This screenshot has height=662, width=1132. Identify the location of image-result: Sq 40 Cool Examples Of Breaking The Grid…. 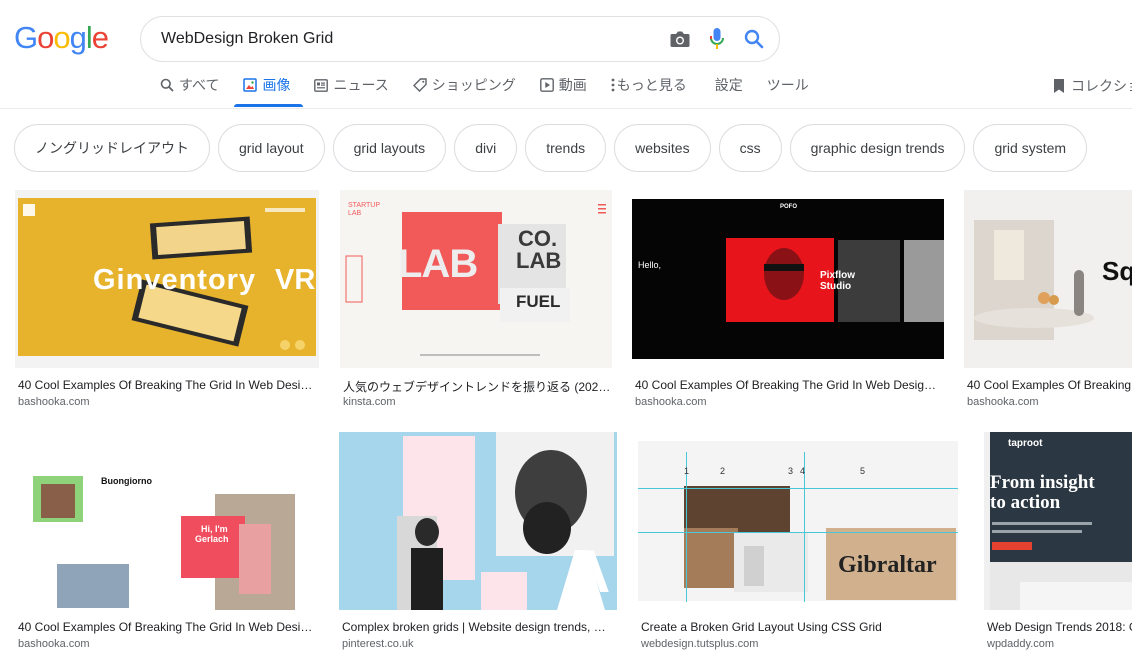
(1048, 301).